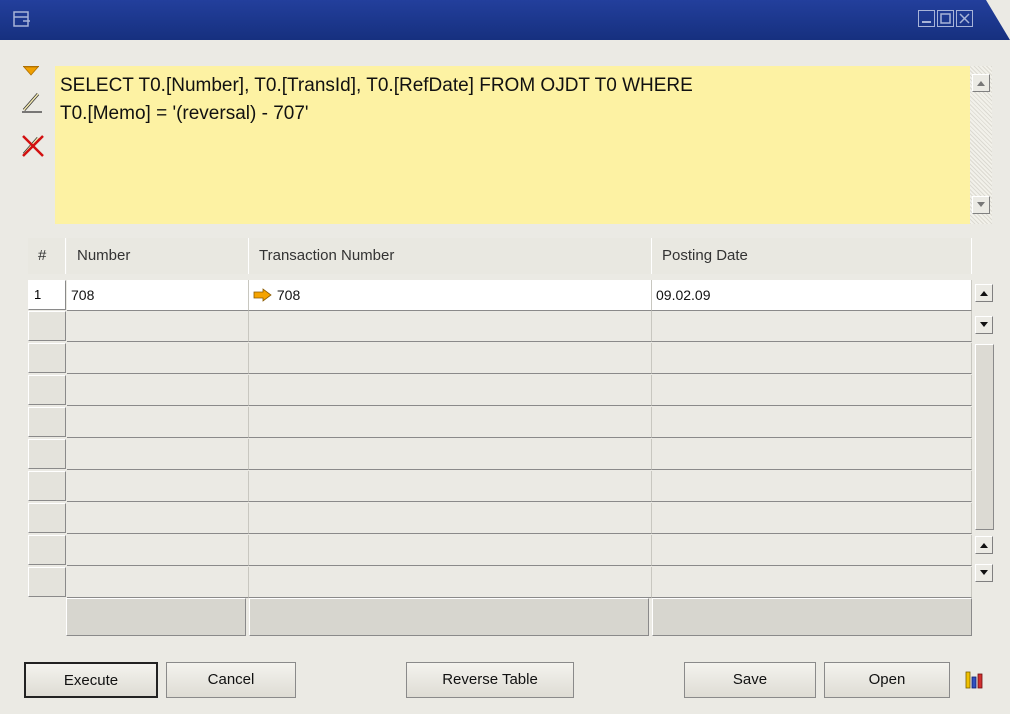  What do you see at coordinates (812, 295) in the screenshot?
I see `cell-posting-date: 09.02.09` at bounding box center [812, 295].